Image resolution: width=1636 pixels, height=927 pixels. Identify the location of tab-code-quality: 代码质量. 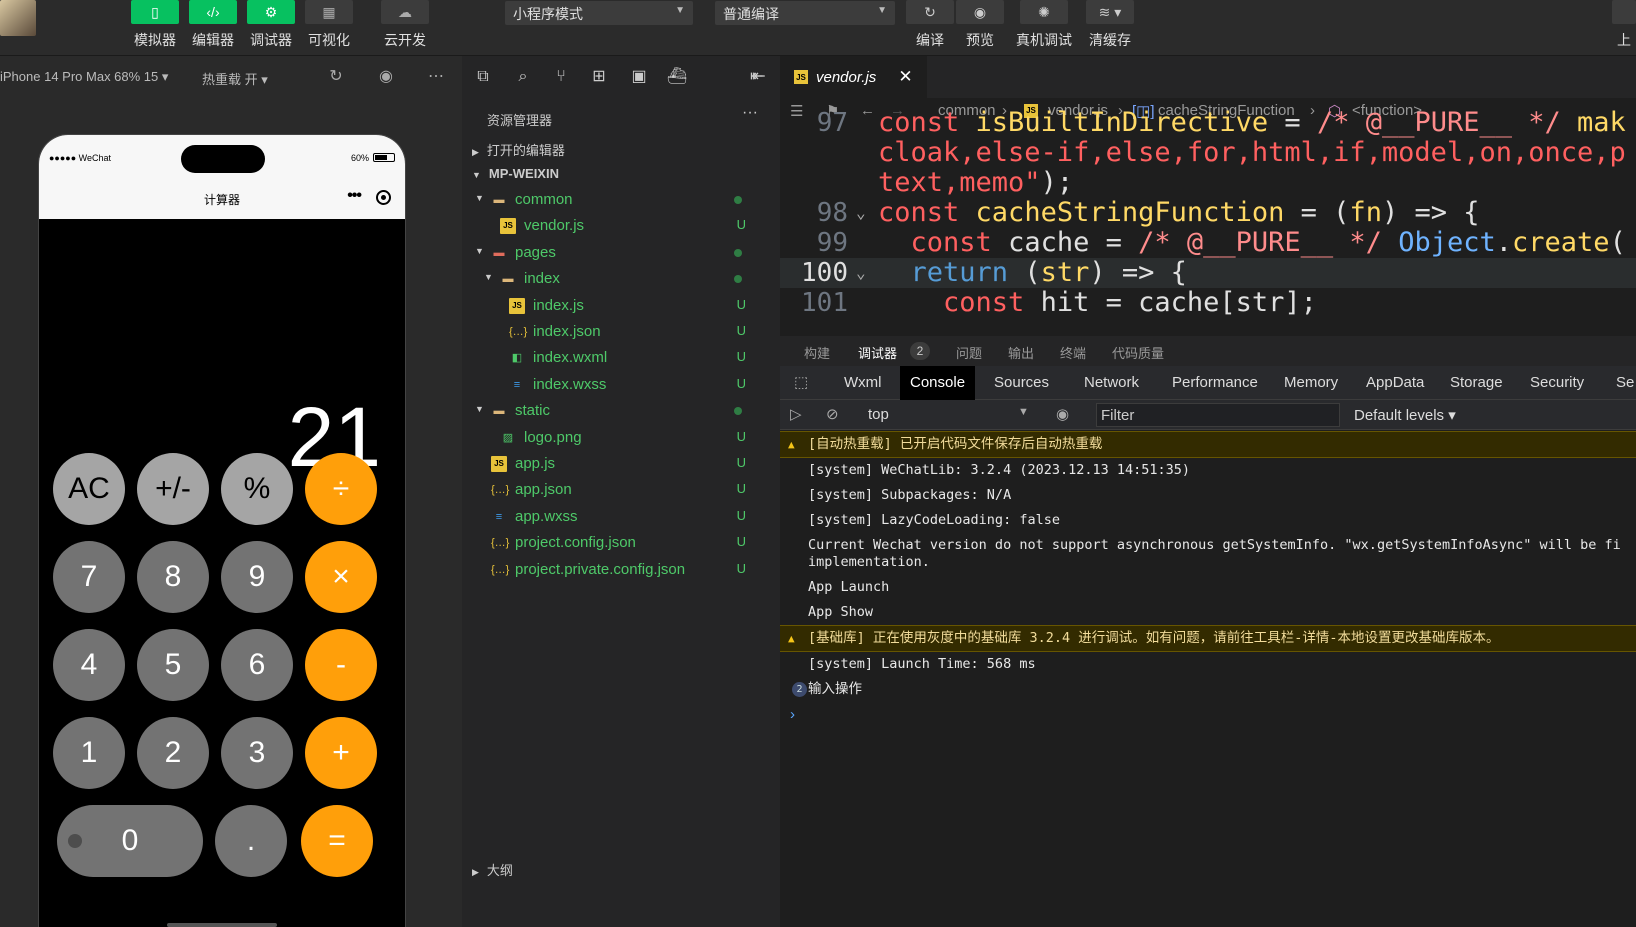
(1138, 352).